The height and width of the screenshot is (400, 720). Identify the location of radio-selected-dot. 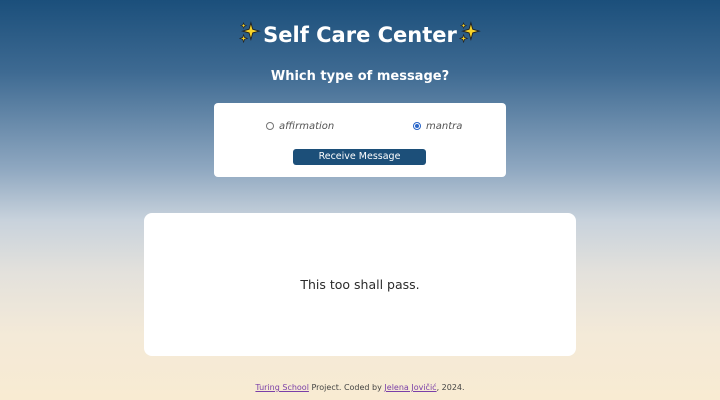
(417, 126).